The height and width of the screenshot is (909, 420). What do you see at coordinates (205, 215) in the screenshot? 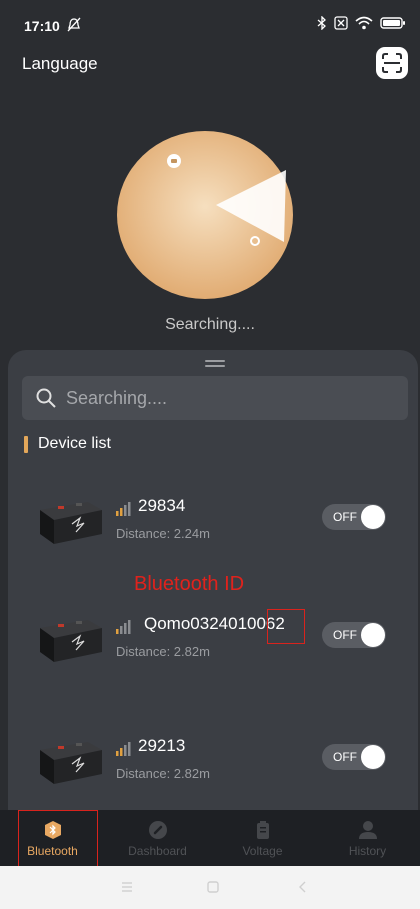
I see `radar-scanner` at bounding box center [205, 215].